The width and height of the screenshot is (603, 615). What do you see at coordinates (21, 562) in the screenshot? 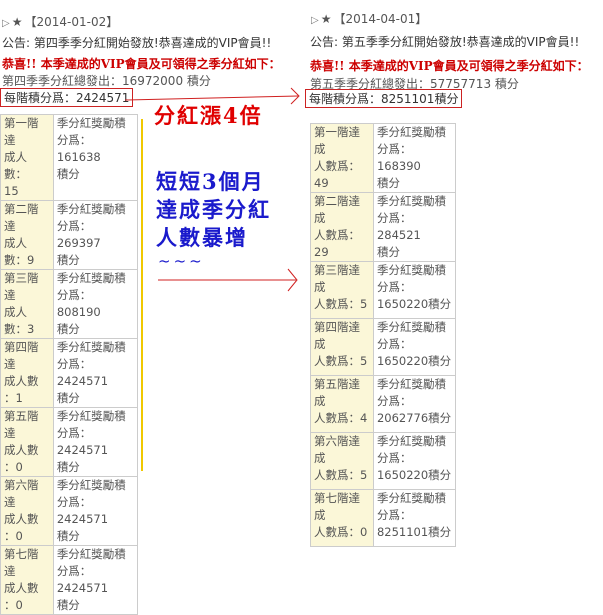
I see `cell-line: 第七階達` at bounding box center [21, 562].